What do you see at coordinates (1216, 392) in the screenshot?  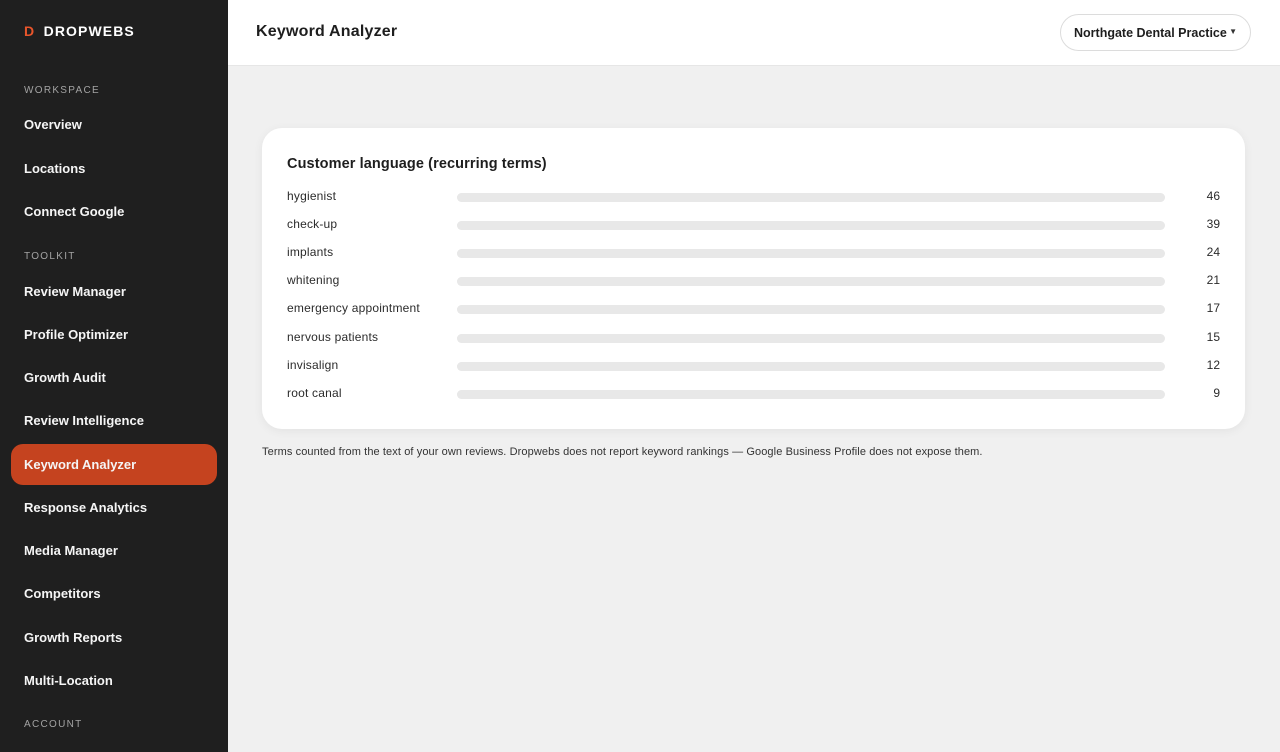 I see `term-count: 9` at bounding box center [1216, 392].